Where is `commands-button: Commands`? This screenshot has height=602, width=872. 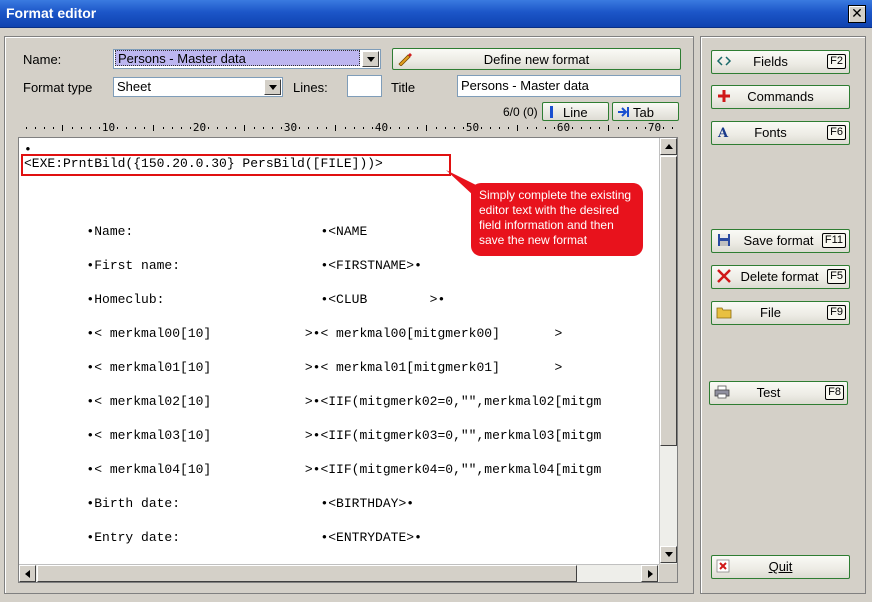 commands-button: Commands is located at coordinates (780, 97).